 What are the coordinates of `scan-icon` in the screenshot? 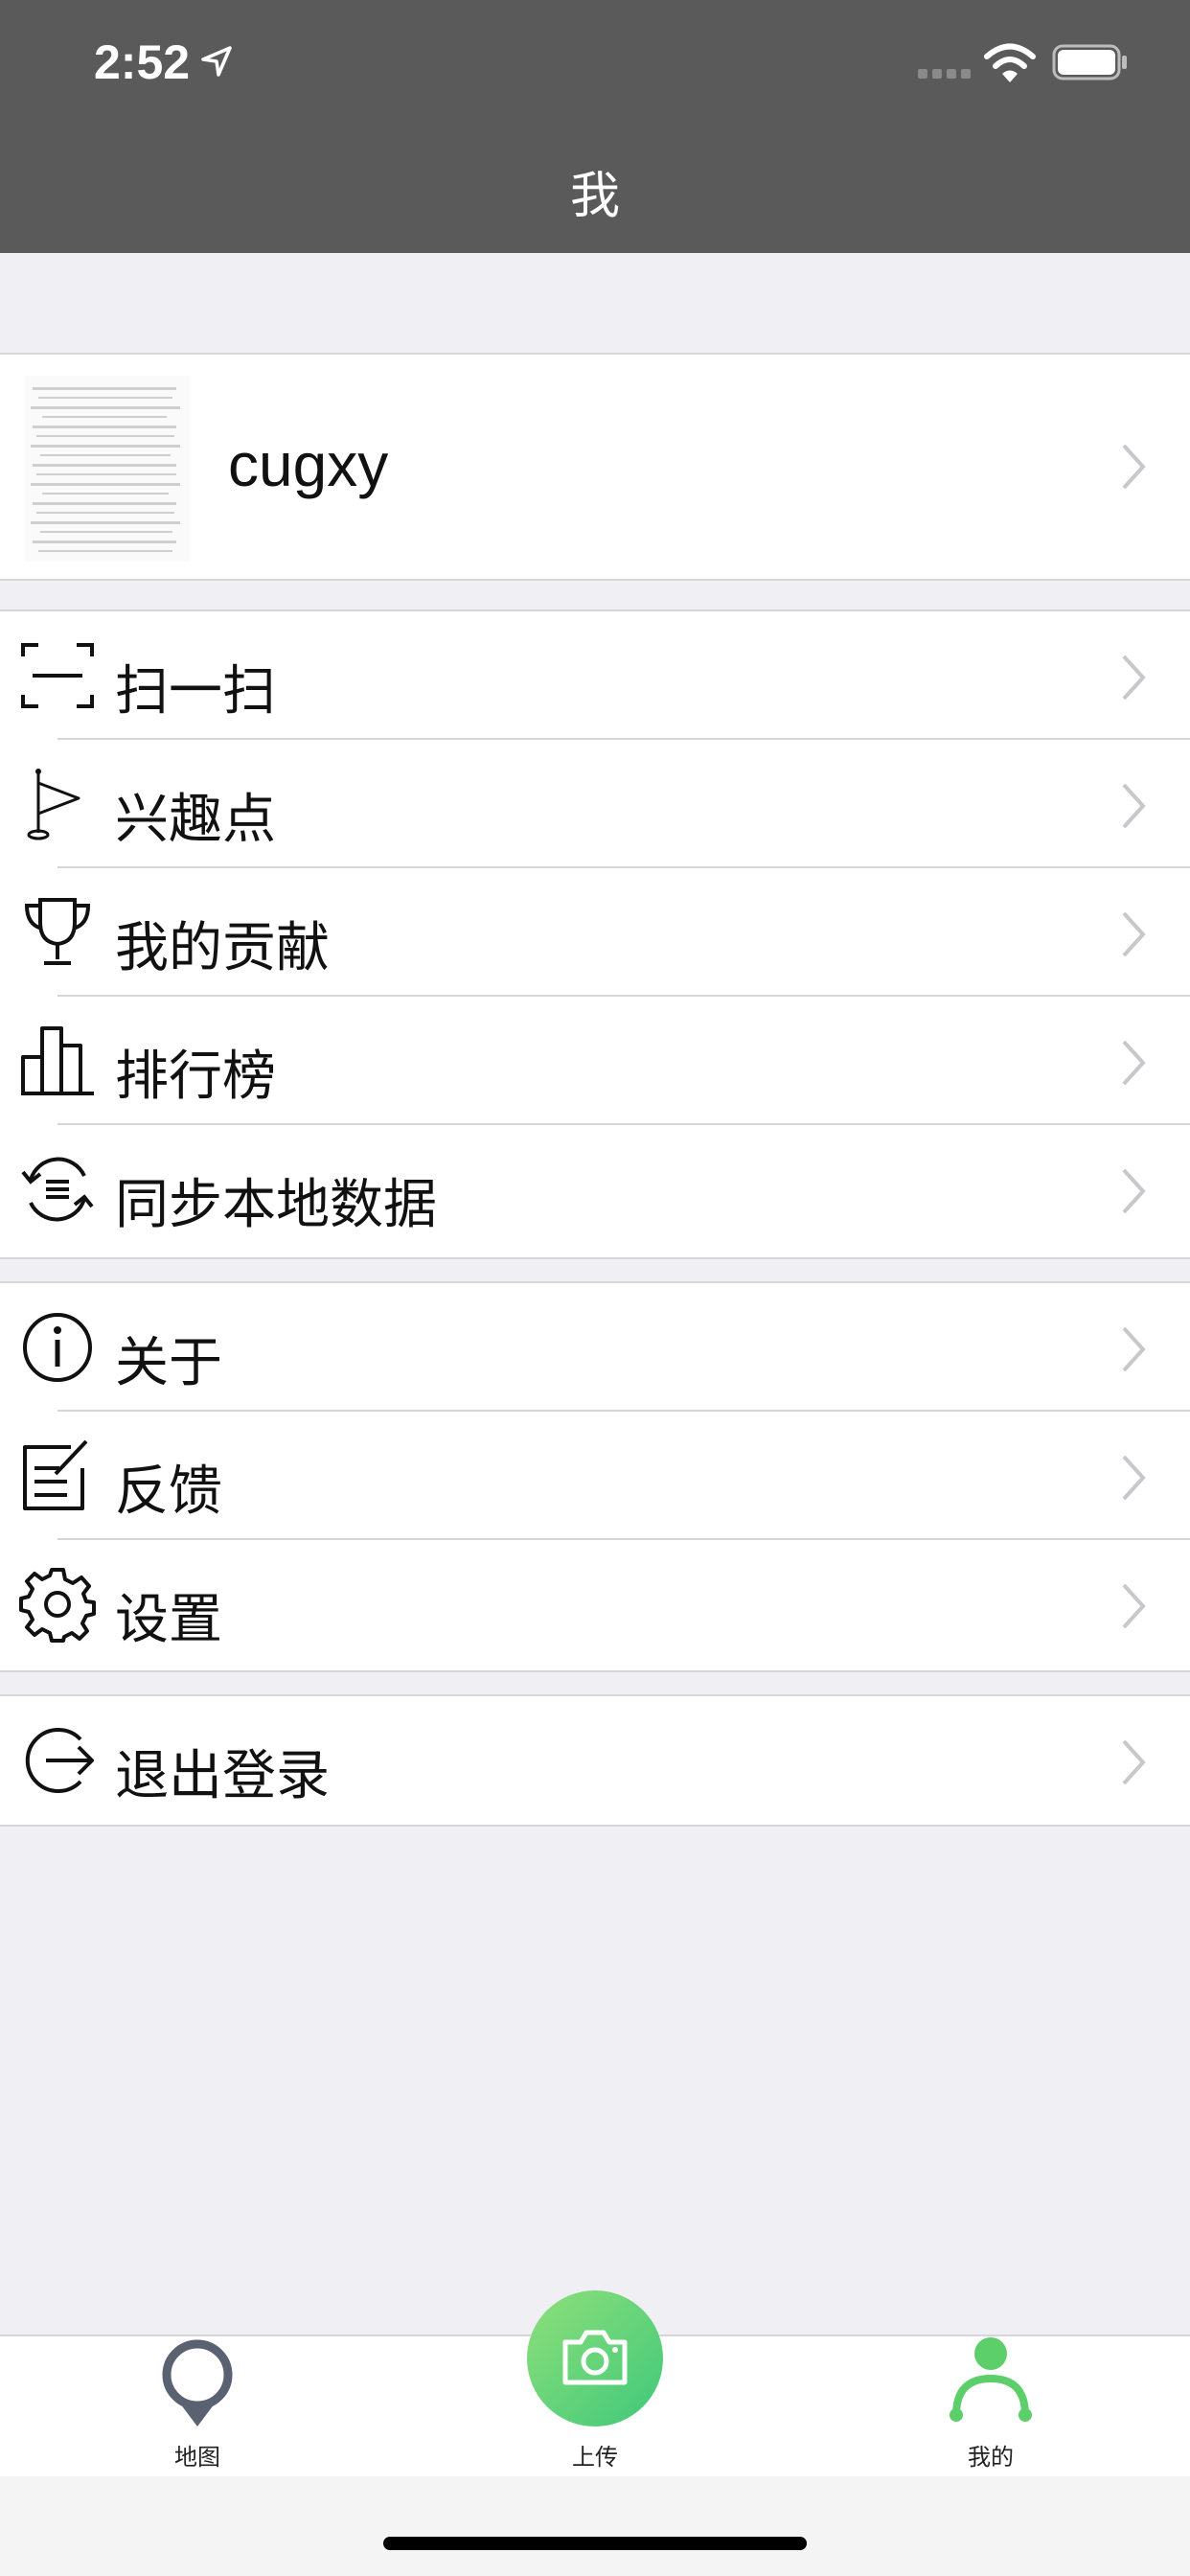 It's located at (58, 675).